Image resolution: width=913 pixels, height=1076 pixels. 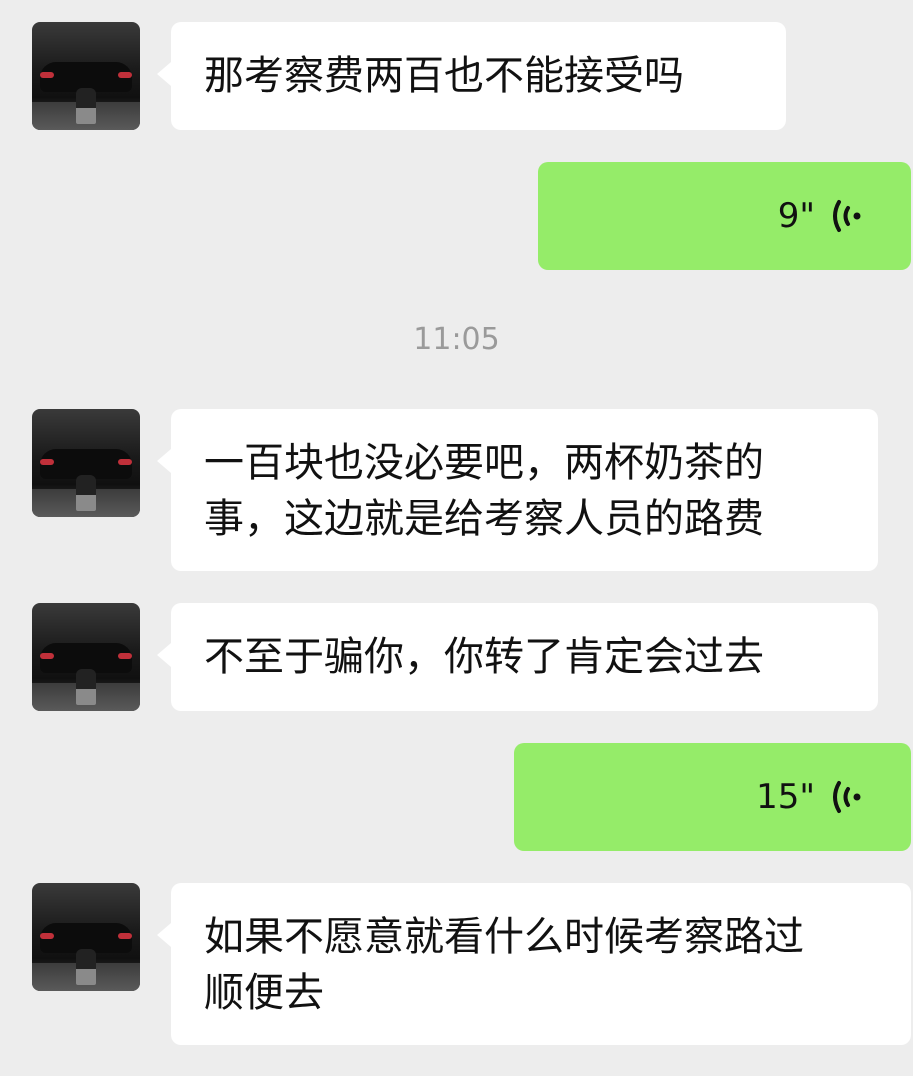 What do you see at coordinates (484, 491) in the screenshot?
I see `message-text: 一百块也没必要吧，两杯奶茶的 事，这边就是给考察人员的路费` at bounding box center [484, 491].